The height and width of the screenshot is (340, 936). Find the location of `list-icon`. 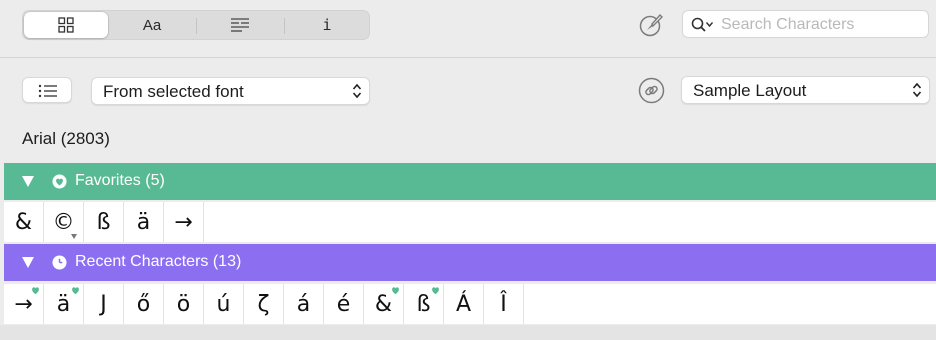

list-icon is located at coordinates (47, 91).